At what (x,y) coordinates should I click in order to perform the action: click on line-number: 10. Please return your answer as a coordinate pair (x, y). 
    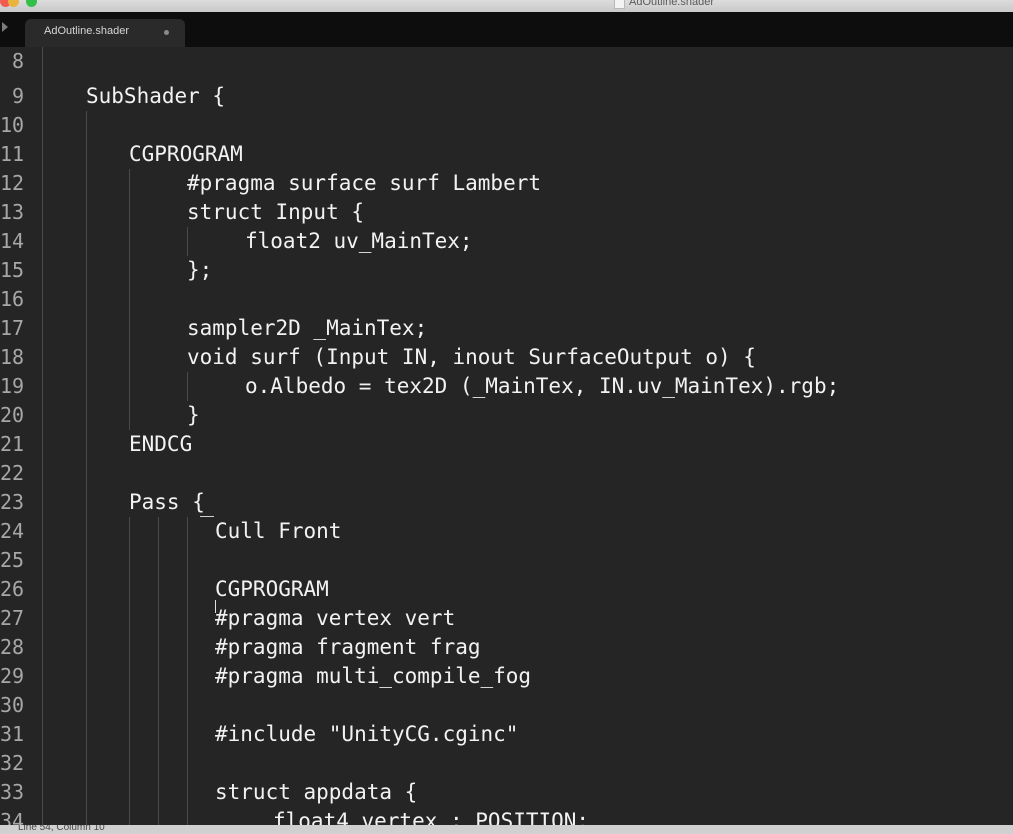
    Looking at the image, I should click on (12, 125).